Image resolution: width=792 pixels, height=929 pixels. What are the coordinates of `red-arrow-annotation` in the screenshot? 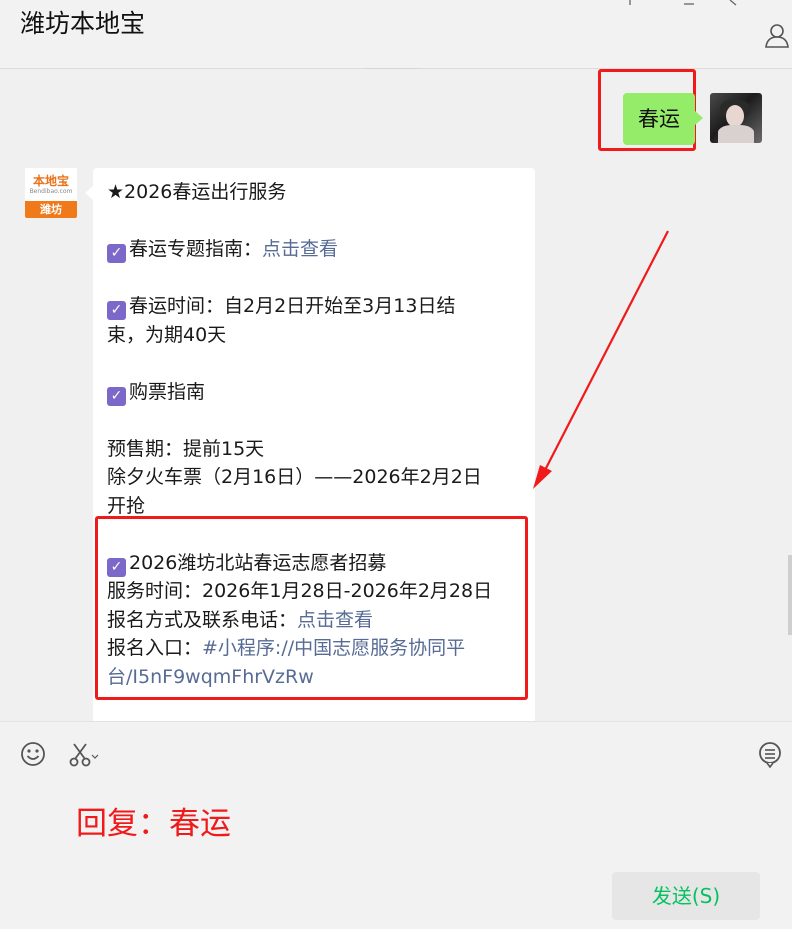 It's located at (601, 359).